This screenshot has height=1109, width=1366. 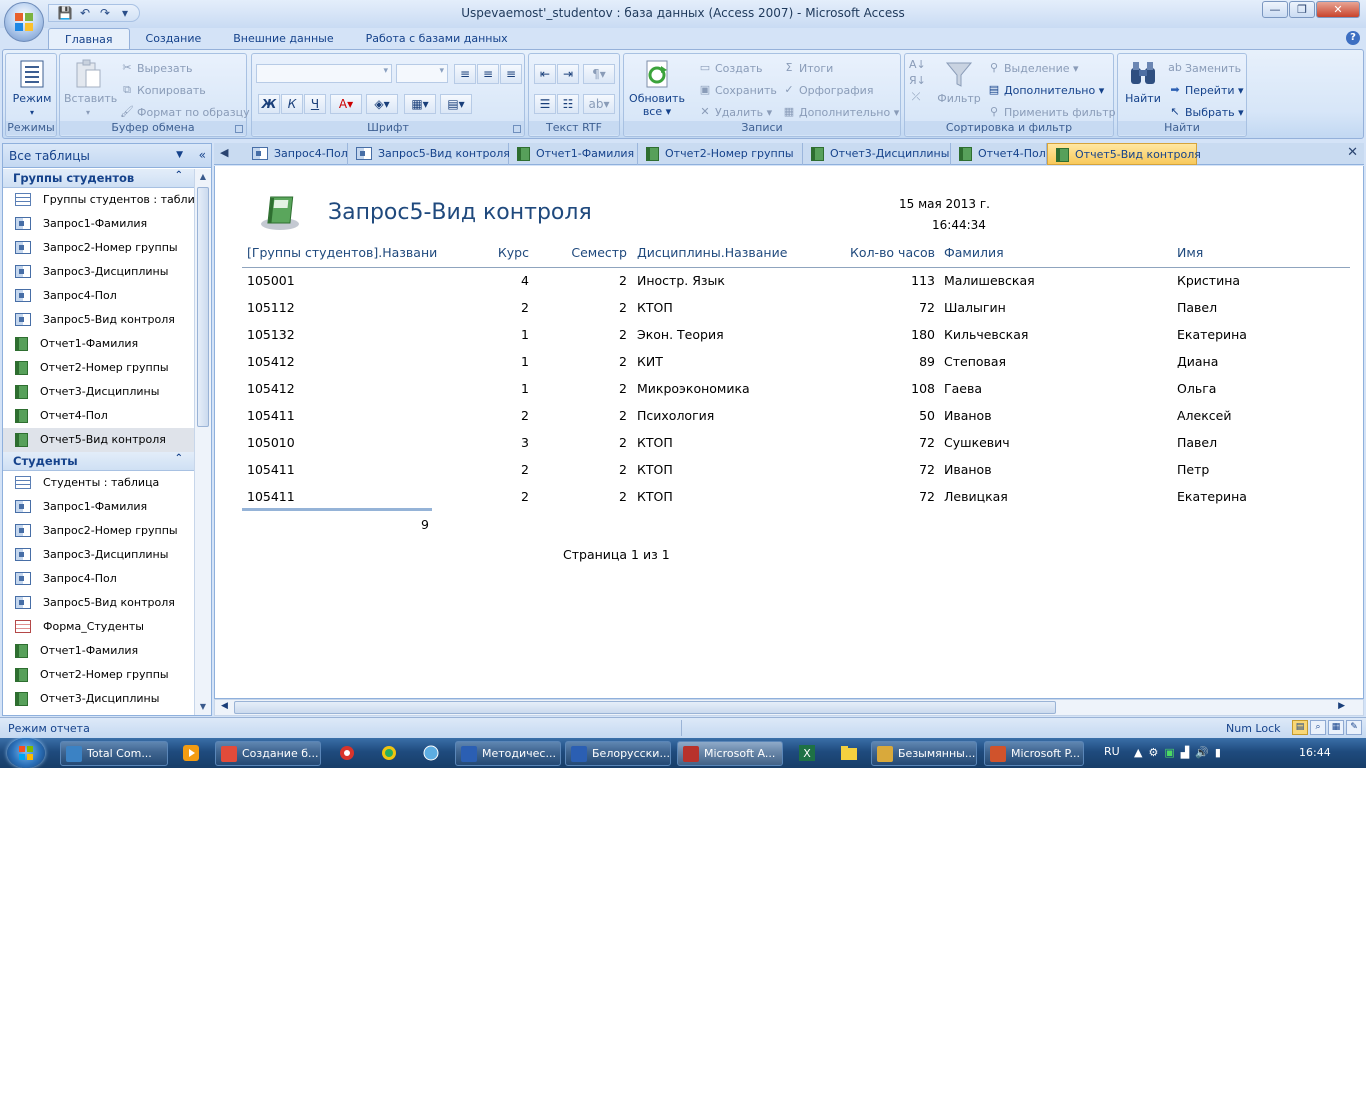 What do you see at coordinates (1138, 752) in the screenshot?
I see `tray-expand-icon: ▲` at bounding box center [1138, 752].